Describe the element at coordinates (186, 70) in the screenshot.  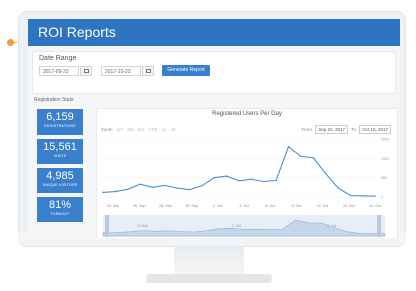
I see `generate-report-button: Generate Report` at that location.